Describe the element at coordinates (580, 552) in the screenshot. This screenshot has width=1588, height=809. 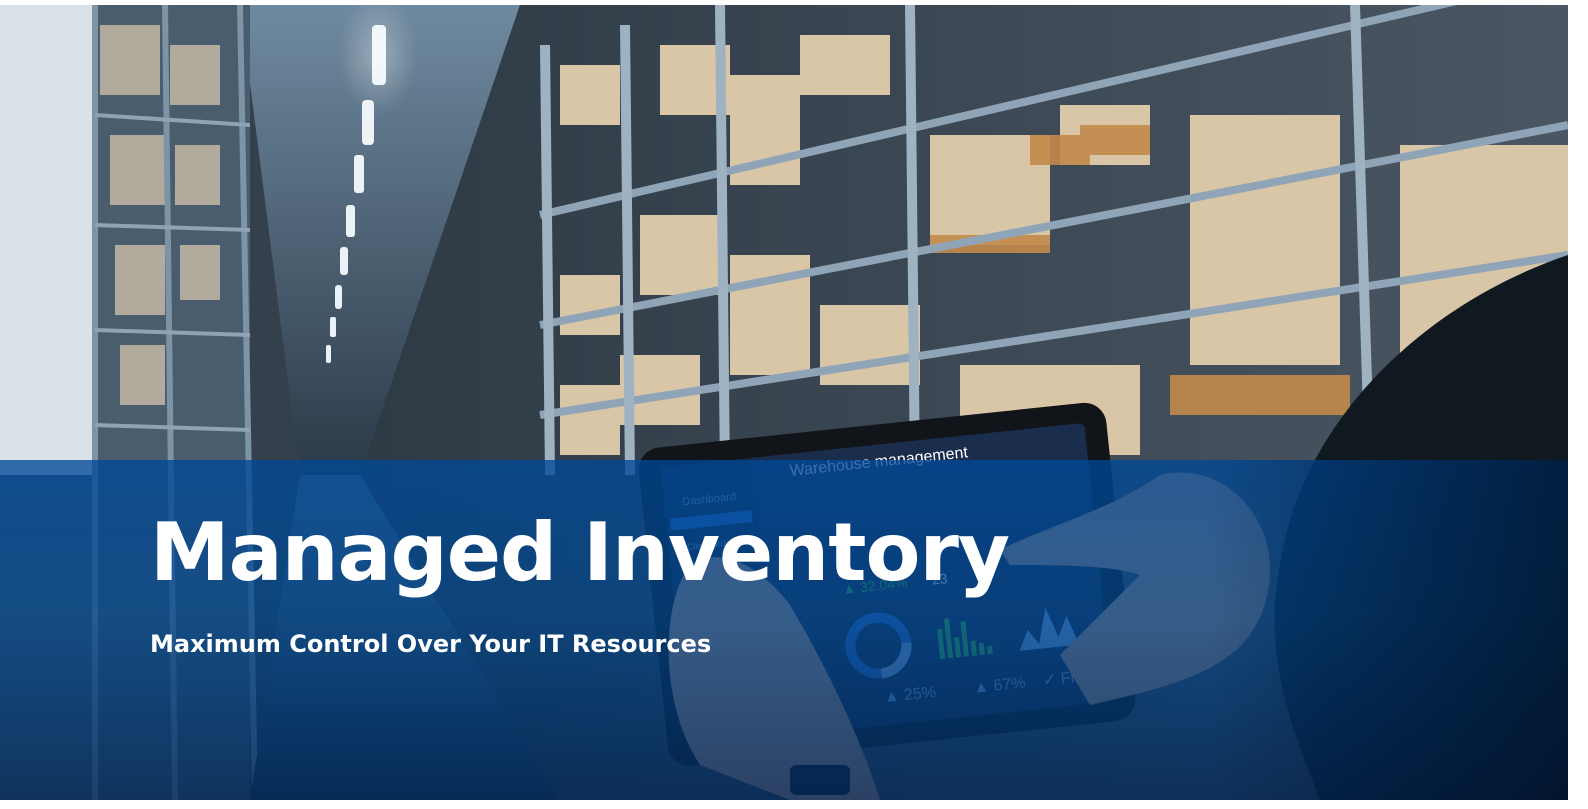
I see `hero-title: Managed Inventory` at that location.